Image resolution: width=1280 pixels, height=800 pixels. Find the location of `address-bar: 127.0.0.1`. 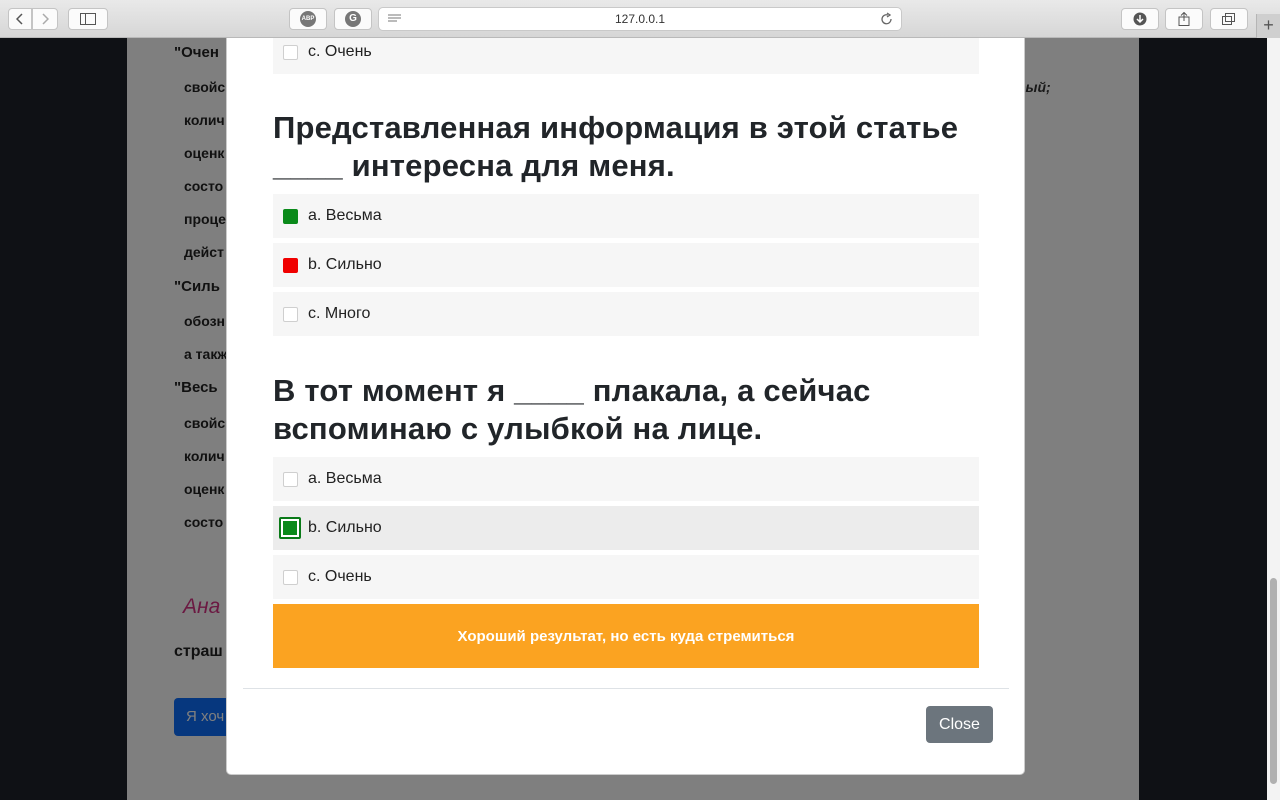

address-bar: 127.0.0.1 is located at coordinates (640, 19).